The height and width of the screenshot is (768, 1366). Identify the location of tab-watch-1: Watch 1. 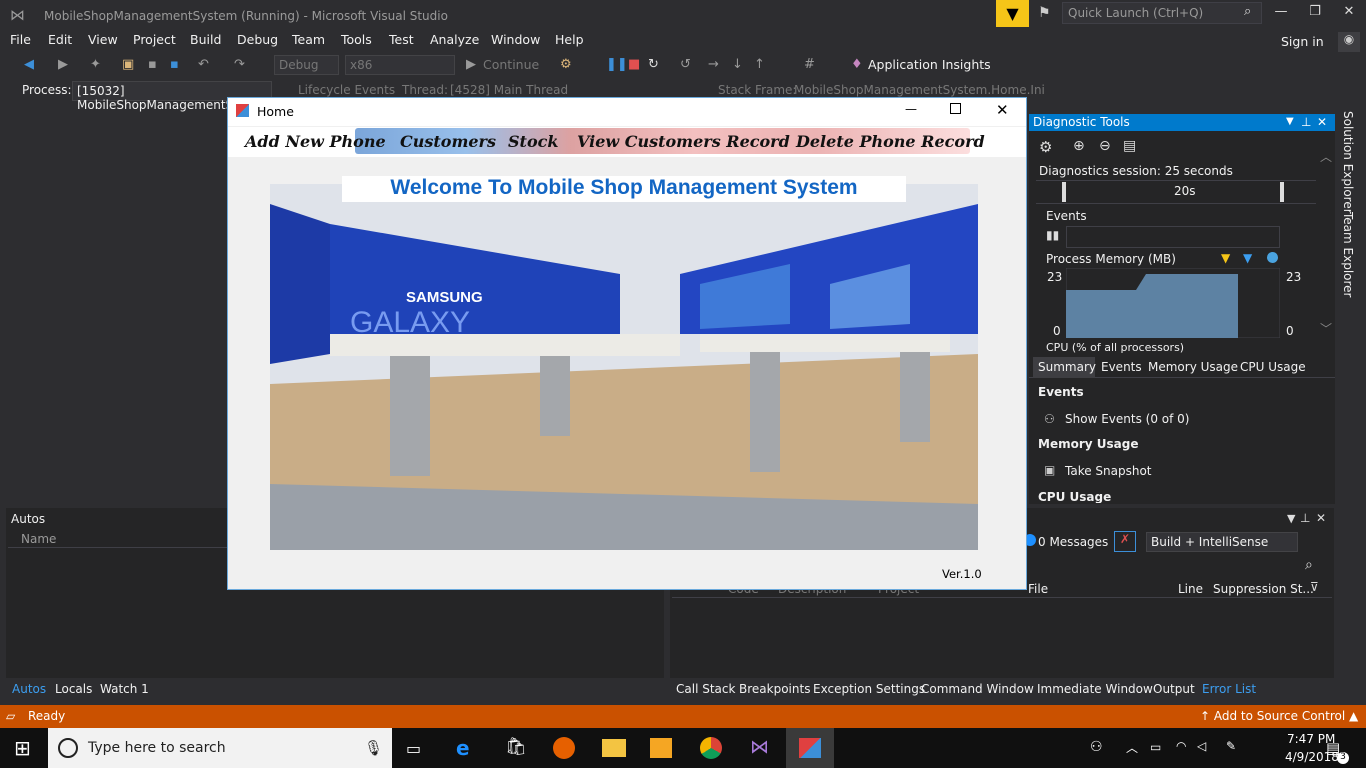
(124, 689).